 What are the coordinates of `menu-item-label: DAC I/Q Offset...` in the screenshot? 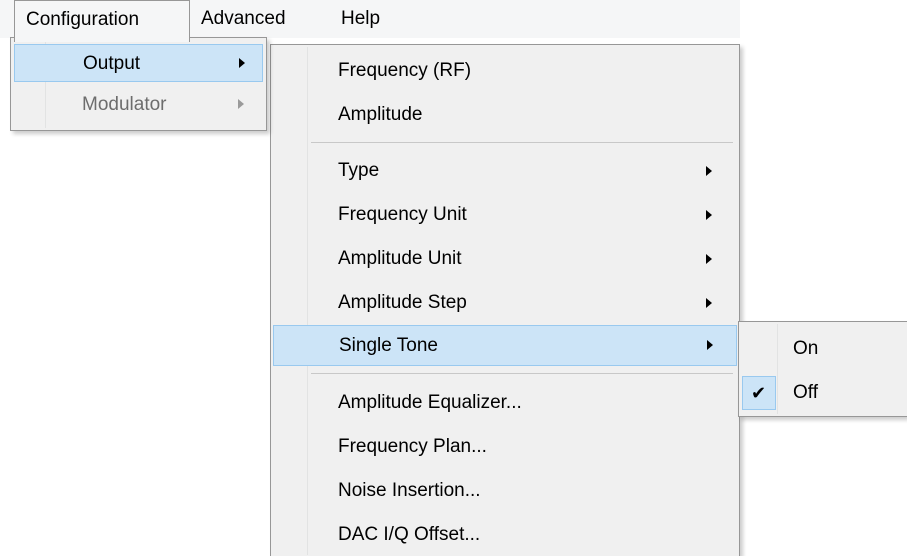 It's located at (409, 534).